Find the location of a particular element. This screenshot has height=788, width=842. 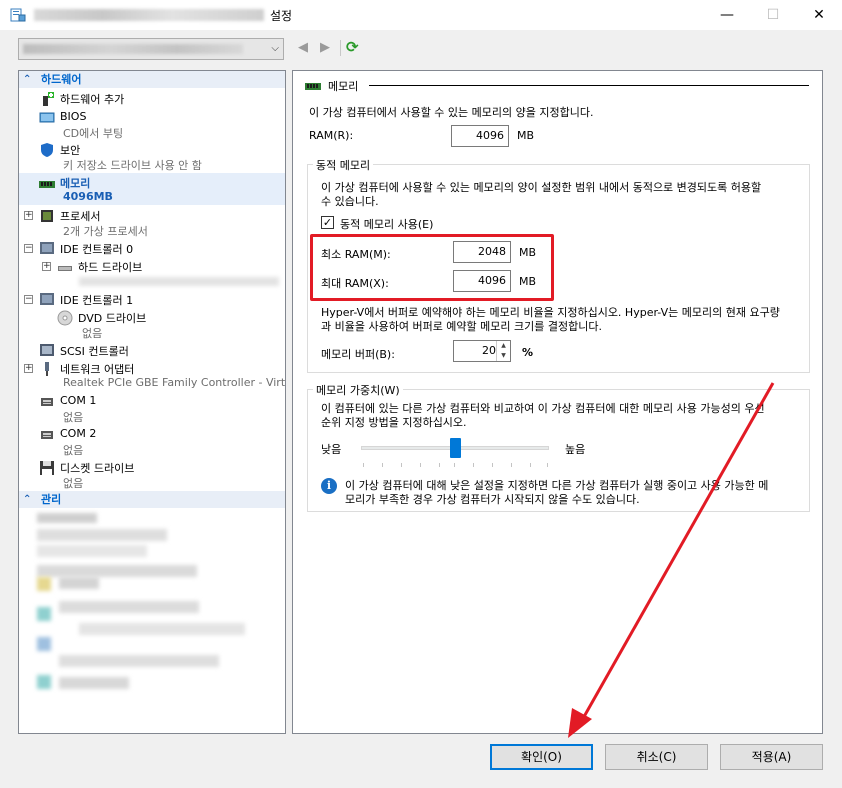

weight-high-label: 높음 is located at coordinates (575, 449).